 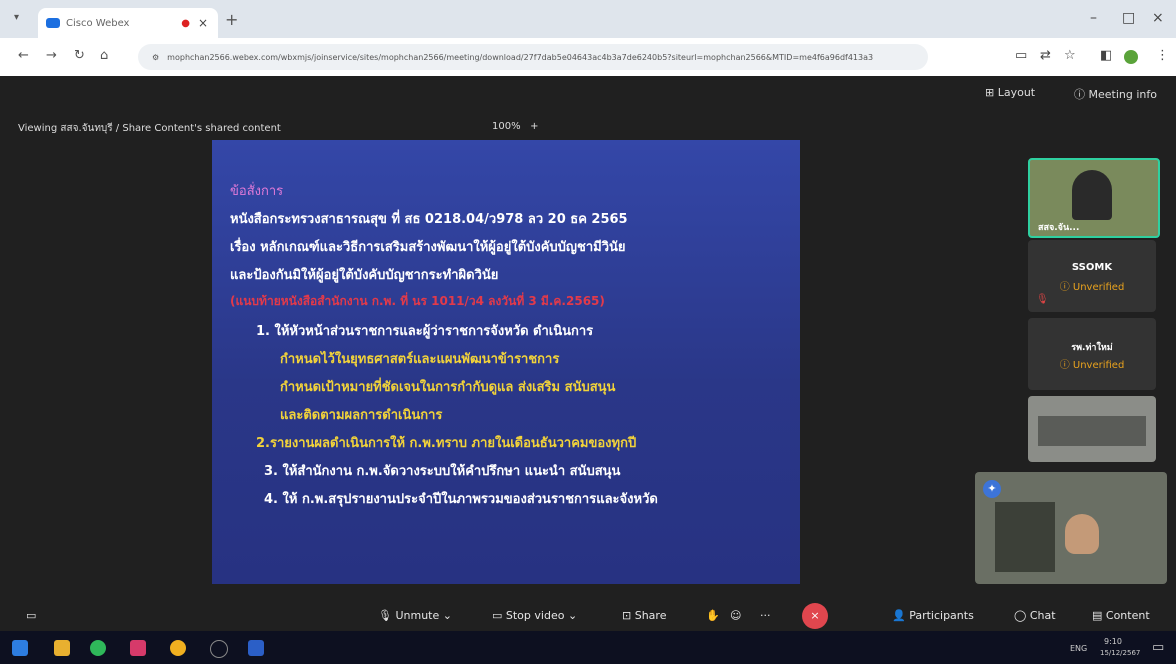 What do you see at coordinates (1106, 55) in the screenshot?
I see `side-panel-icon: ◧` at bounding box center [1106, 55].